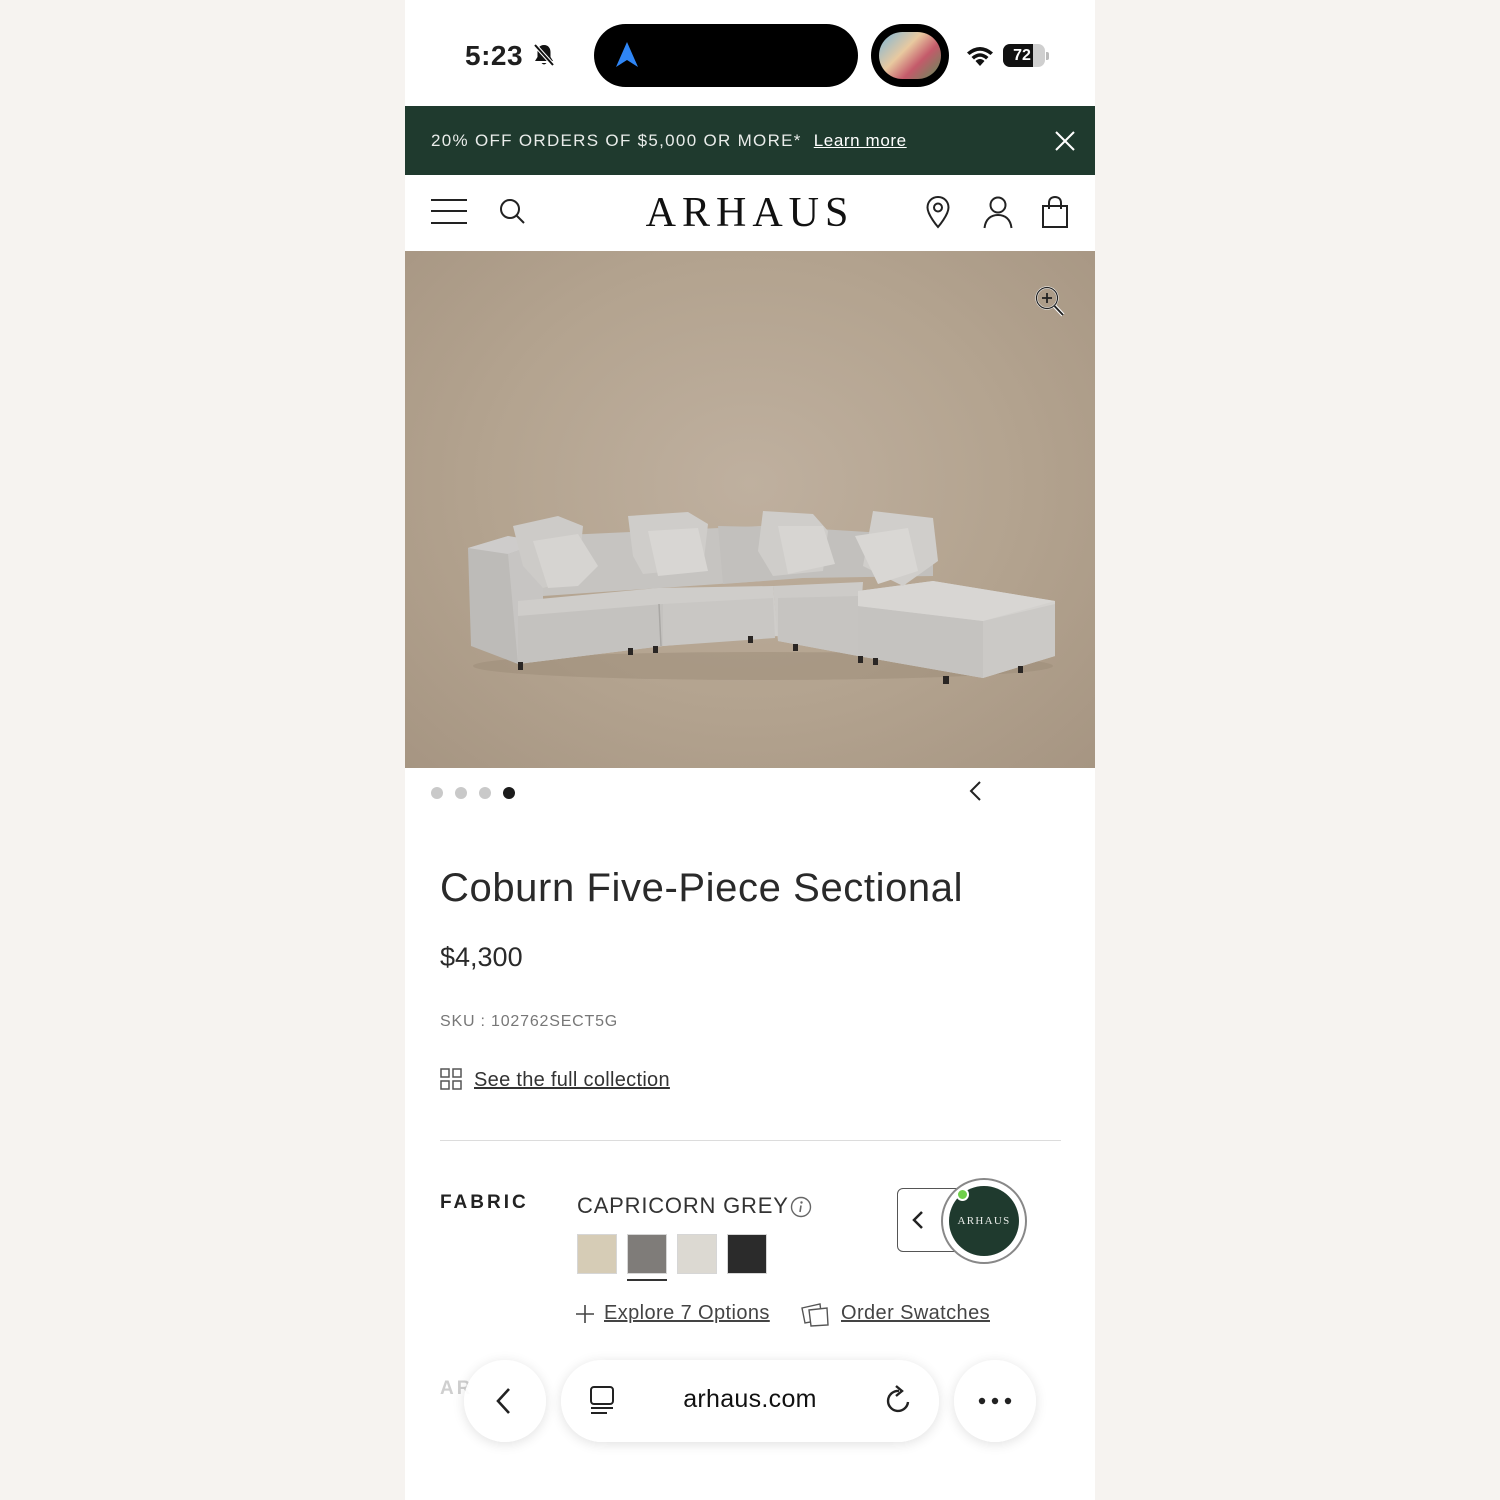 The height and width of the screenshot is (1500, 1500). What do you see at coordinates (815, 1315) in the screenshot?
I see `swatch-cards-icon` at bounding box center [815, 1315].